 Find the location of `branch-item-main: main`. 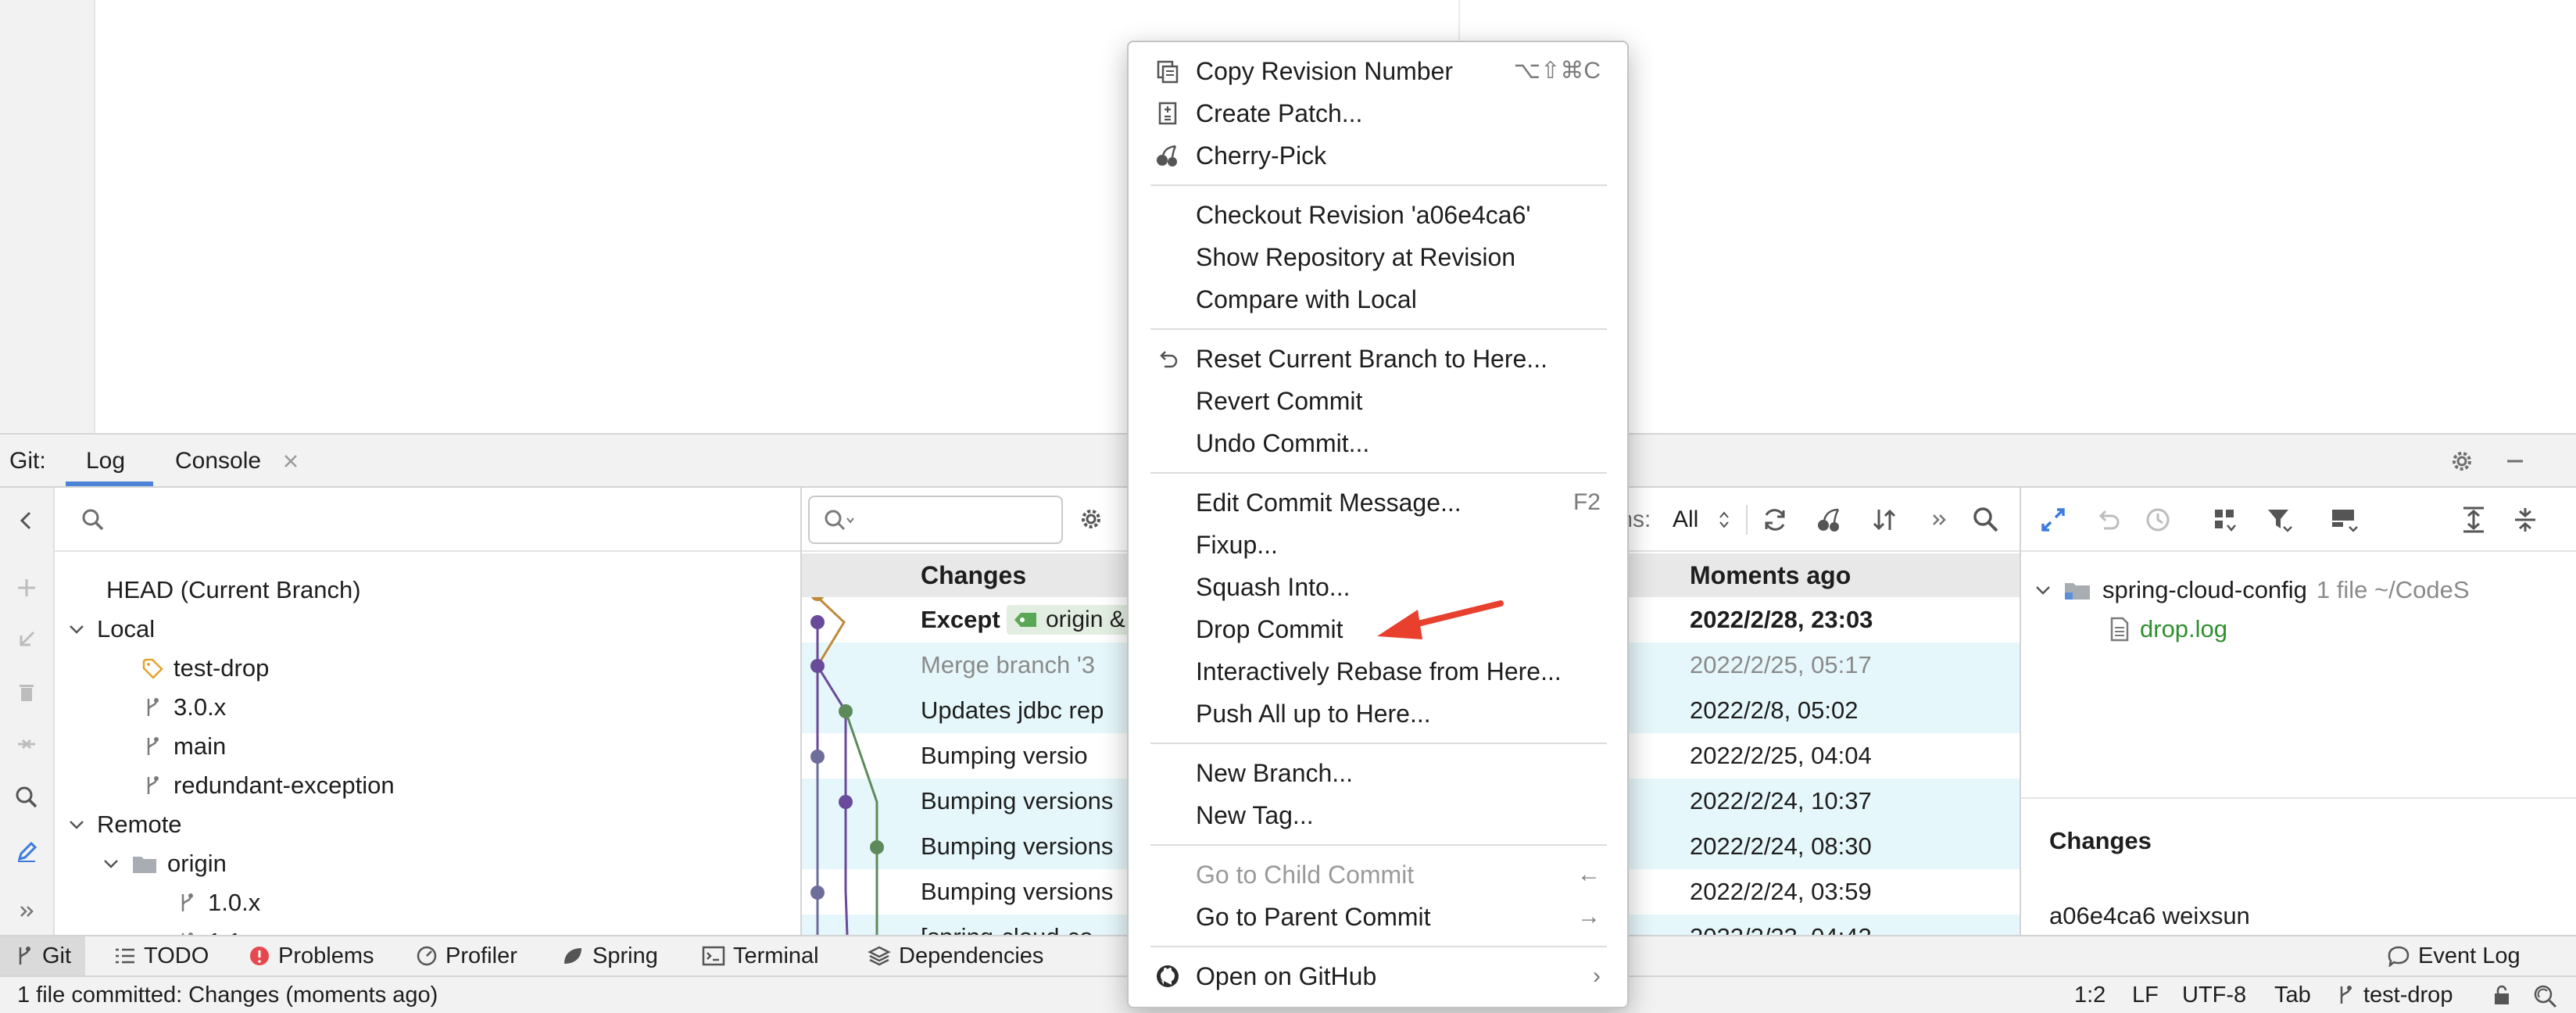

branch-item-main: main is located at coordinates (183, 746).